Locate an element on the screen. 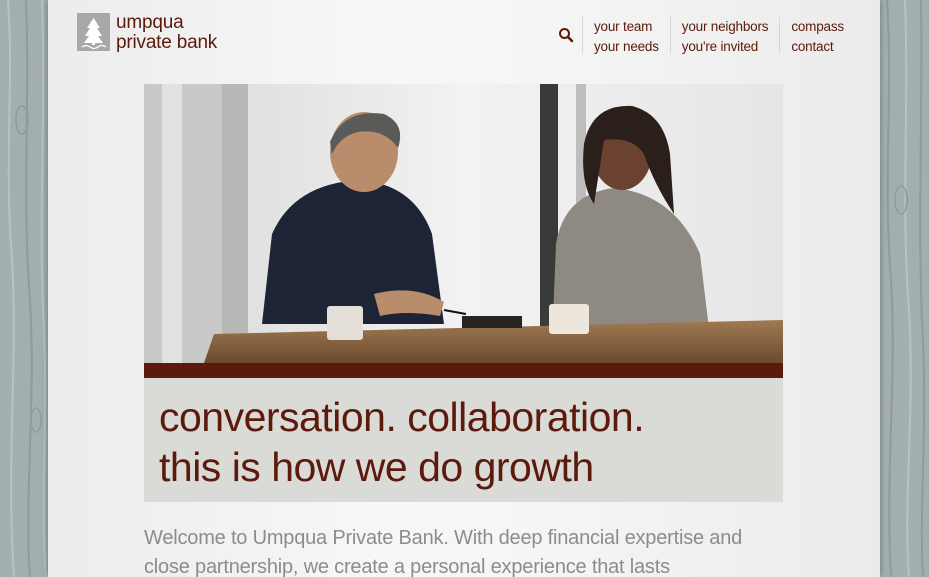 This screenshot has height=577, width=929. brand-name: umpqua private bank is located at coordinates (166, 33).